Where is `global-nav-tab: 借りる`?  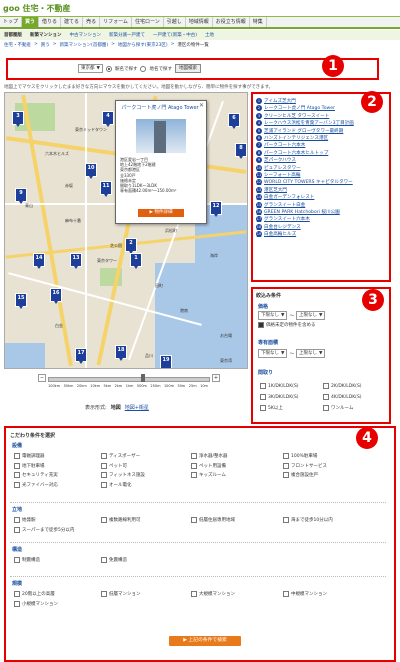 global-nav-tab: 借りる is located at coordinates (50, 22).